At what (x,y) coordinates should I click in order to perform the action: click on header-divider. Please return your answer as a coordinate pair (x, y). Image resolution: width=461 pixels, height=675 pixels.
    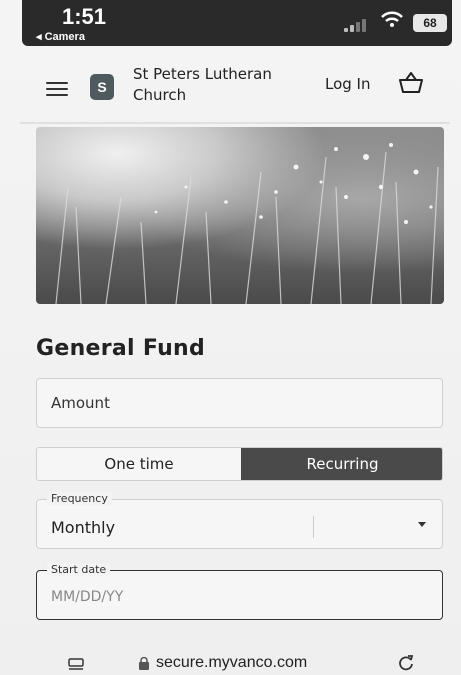
    Looking at the image, I should click on (235, 123).